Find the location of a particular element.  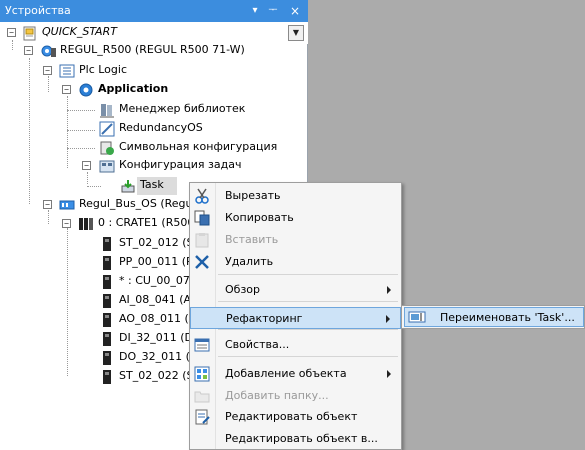

properties-icon is located at coordinates (202, 345).